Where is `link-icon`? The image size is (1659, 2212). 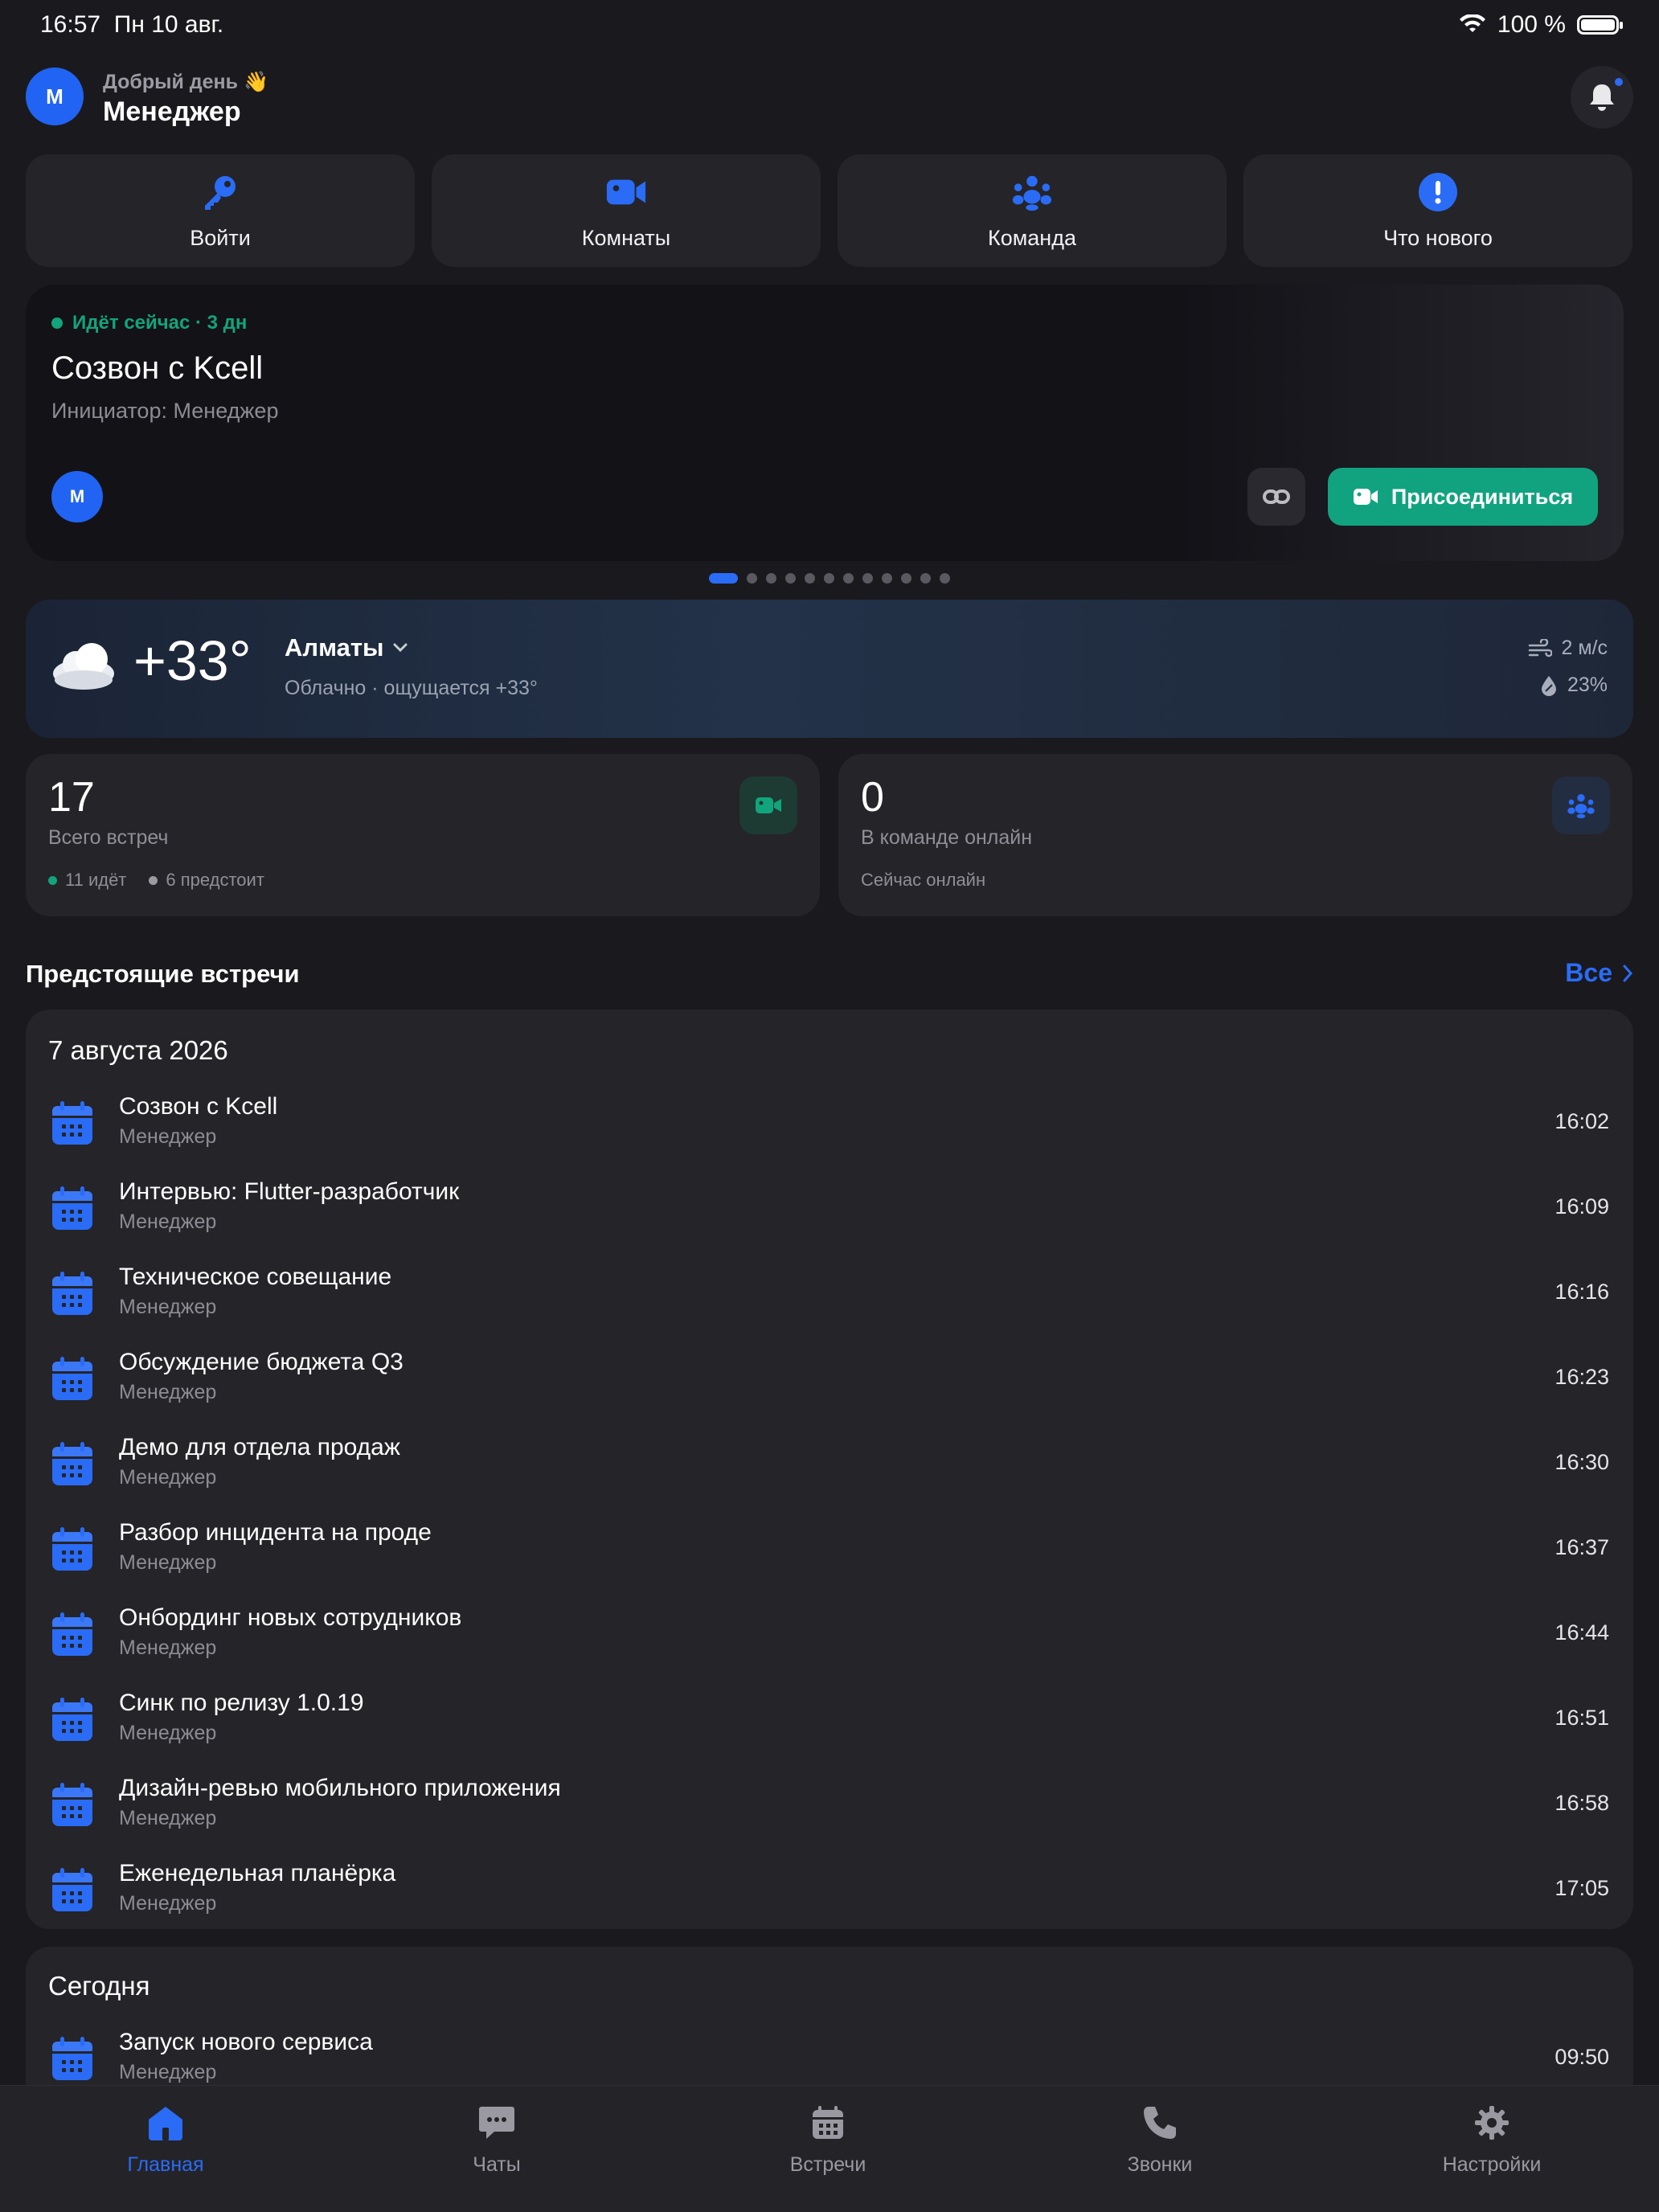 link-icon is located at coordinates (1276, 497).